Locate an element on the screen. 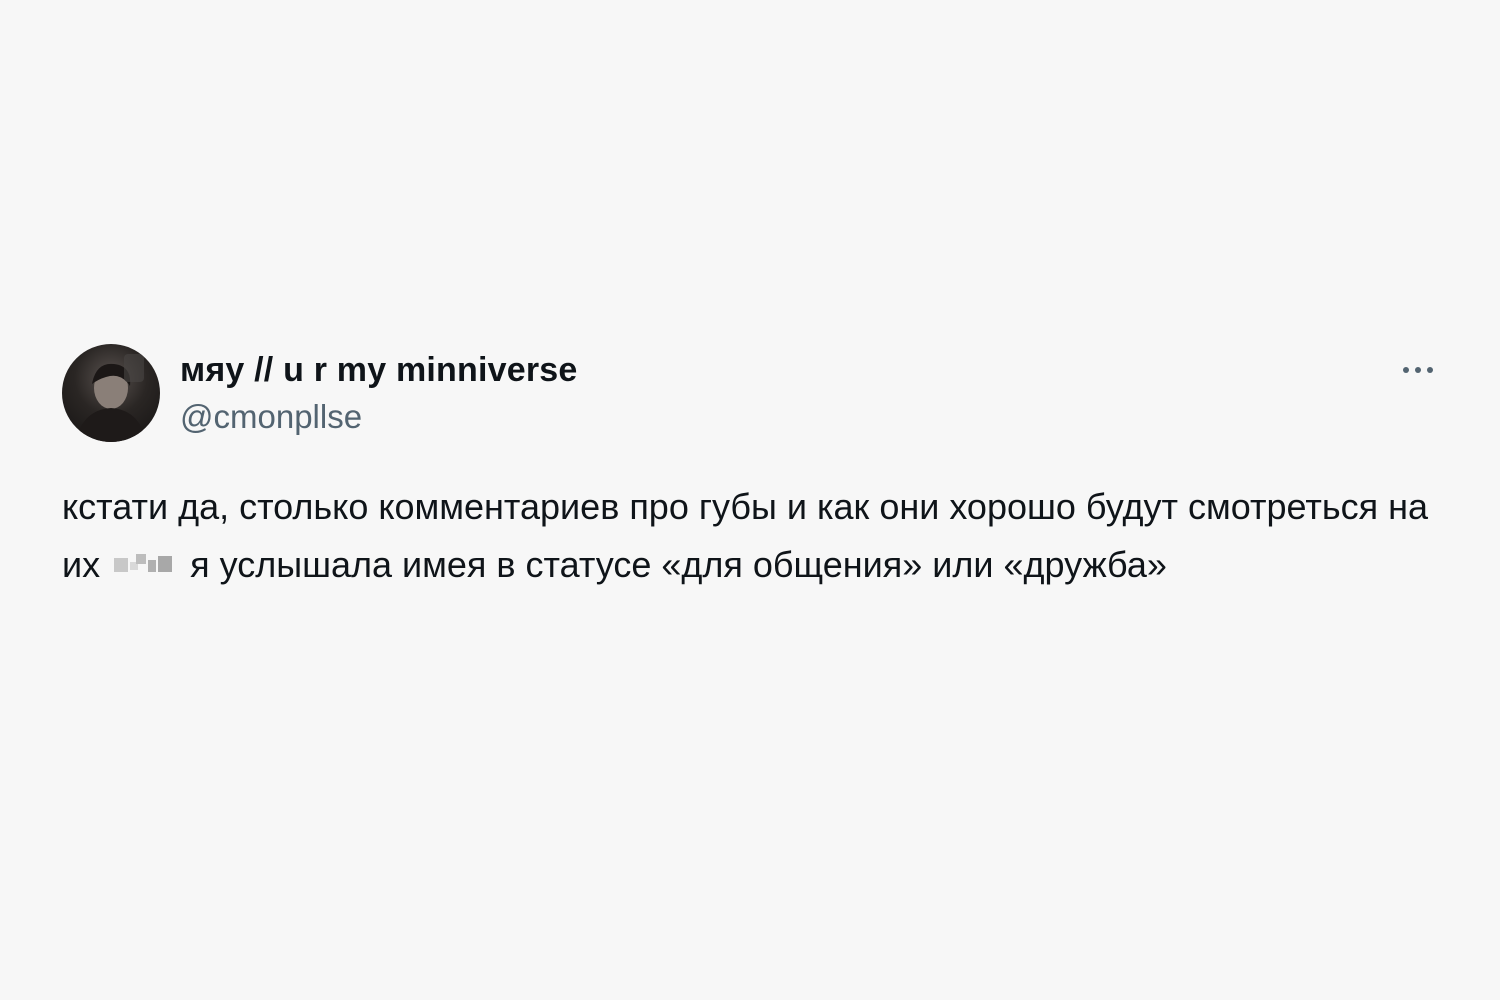 This screenshot has width=1500, height=1000. more-options-button is located at coordinates (1418, 370).